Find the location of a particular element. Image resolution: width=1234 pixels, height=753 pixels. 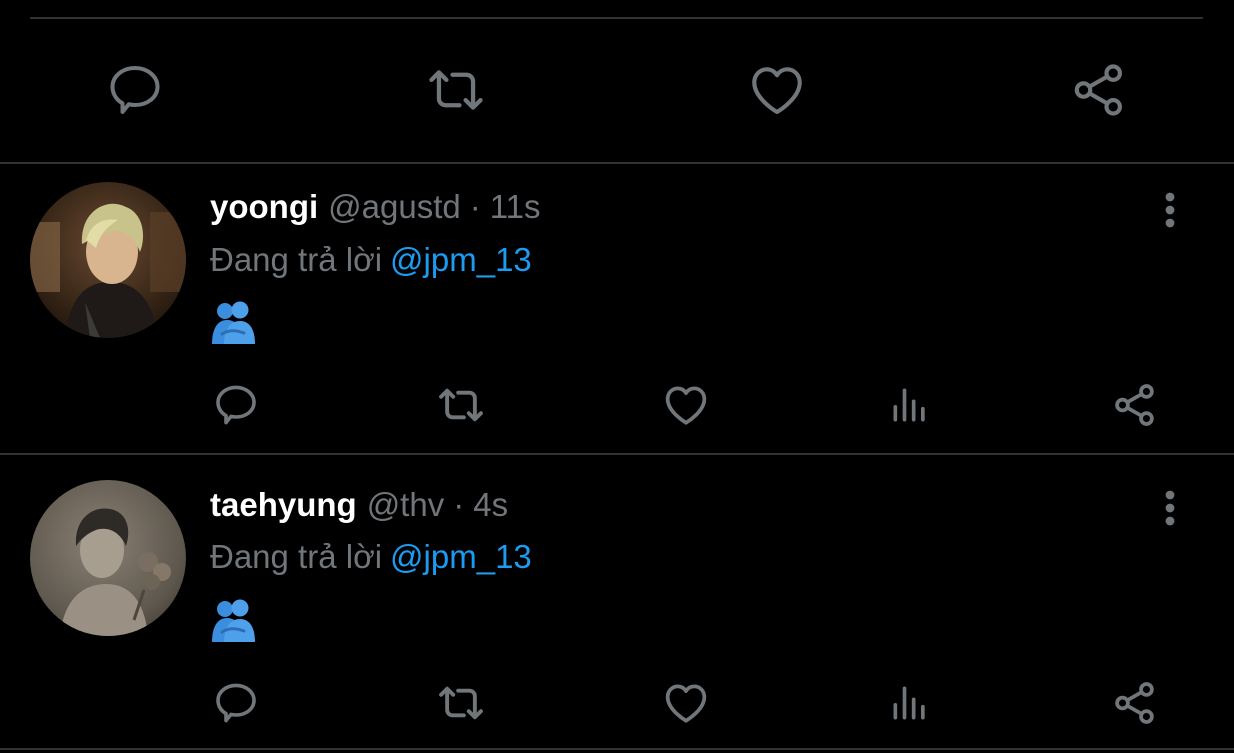

timestamp: 11s is located at coordinates (515, 207).